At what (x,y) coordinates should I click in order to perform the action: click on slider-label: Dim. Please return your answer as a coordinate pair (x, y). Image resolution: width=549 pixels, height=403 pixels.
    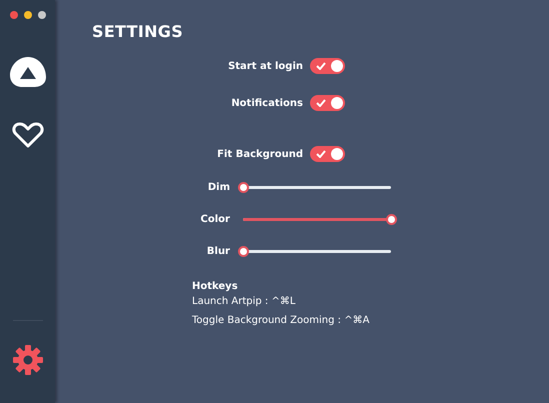
    Looking at the image, I should click on (218, 187).